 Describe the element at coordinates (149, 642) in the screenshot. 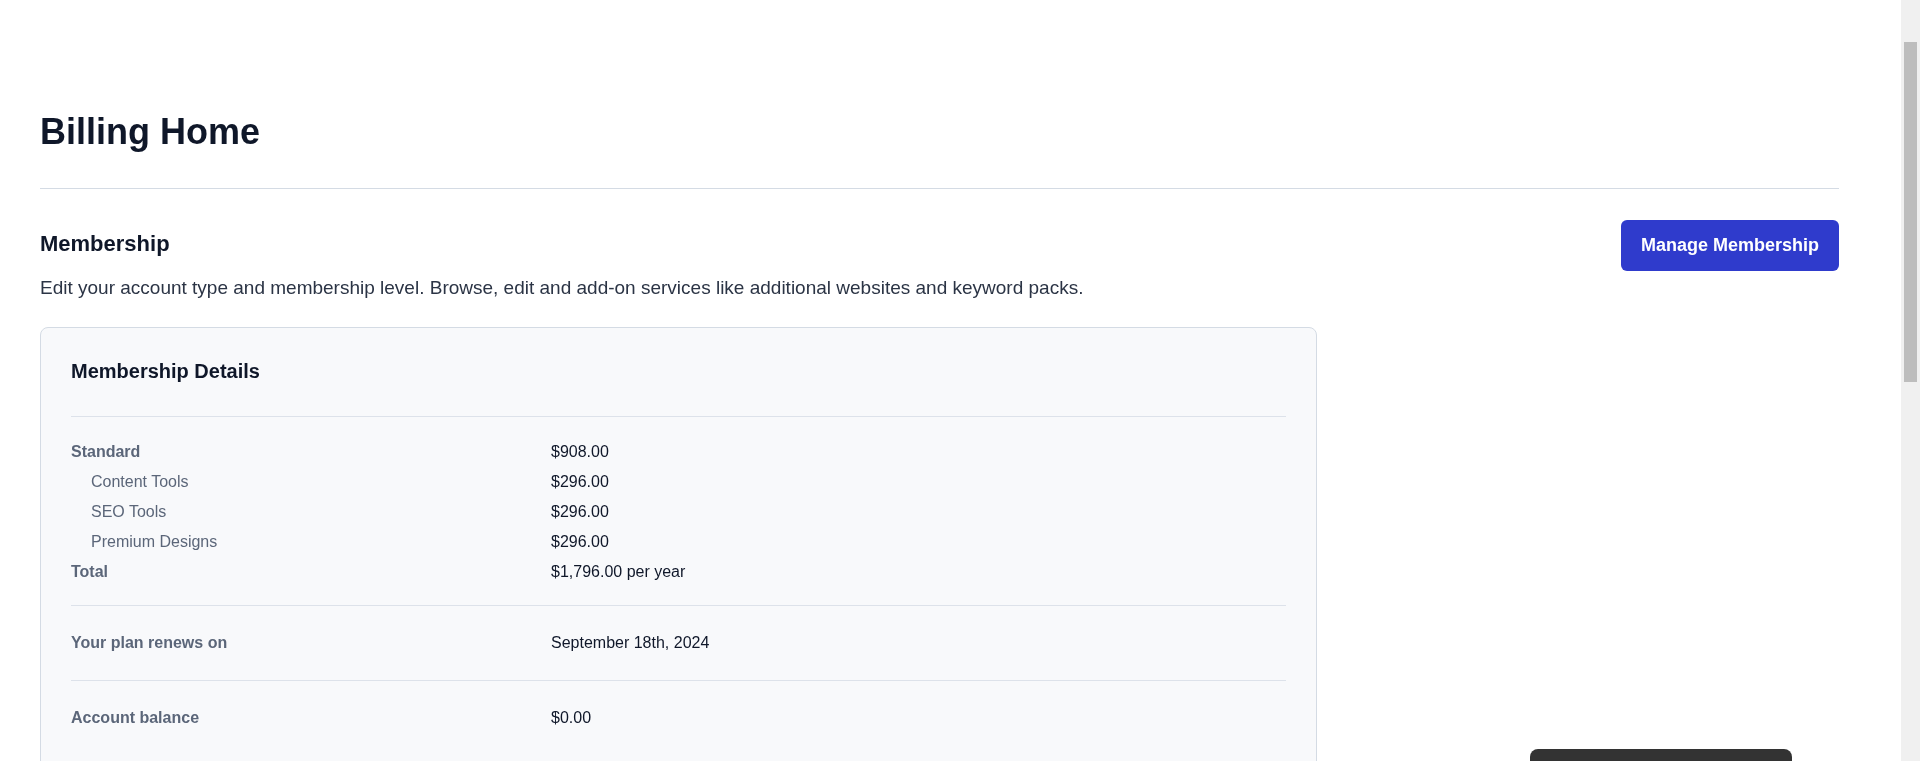

I see `detail-label: Your plan renews on` at that location.